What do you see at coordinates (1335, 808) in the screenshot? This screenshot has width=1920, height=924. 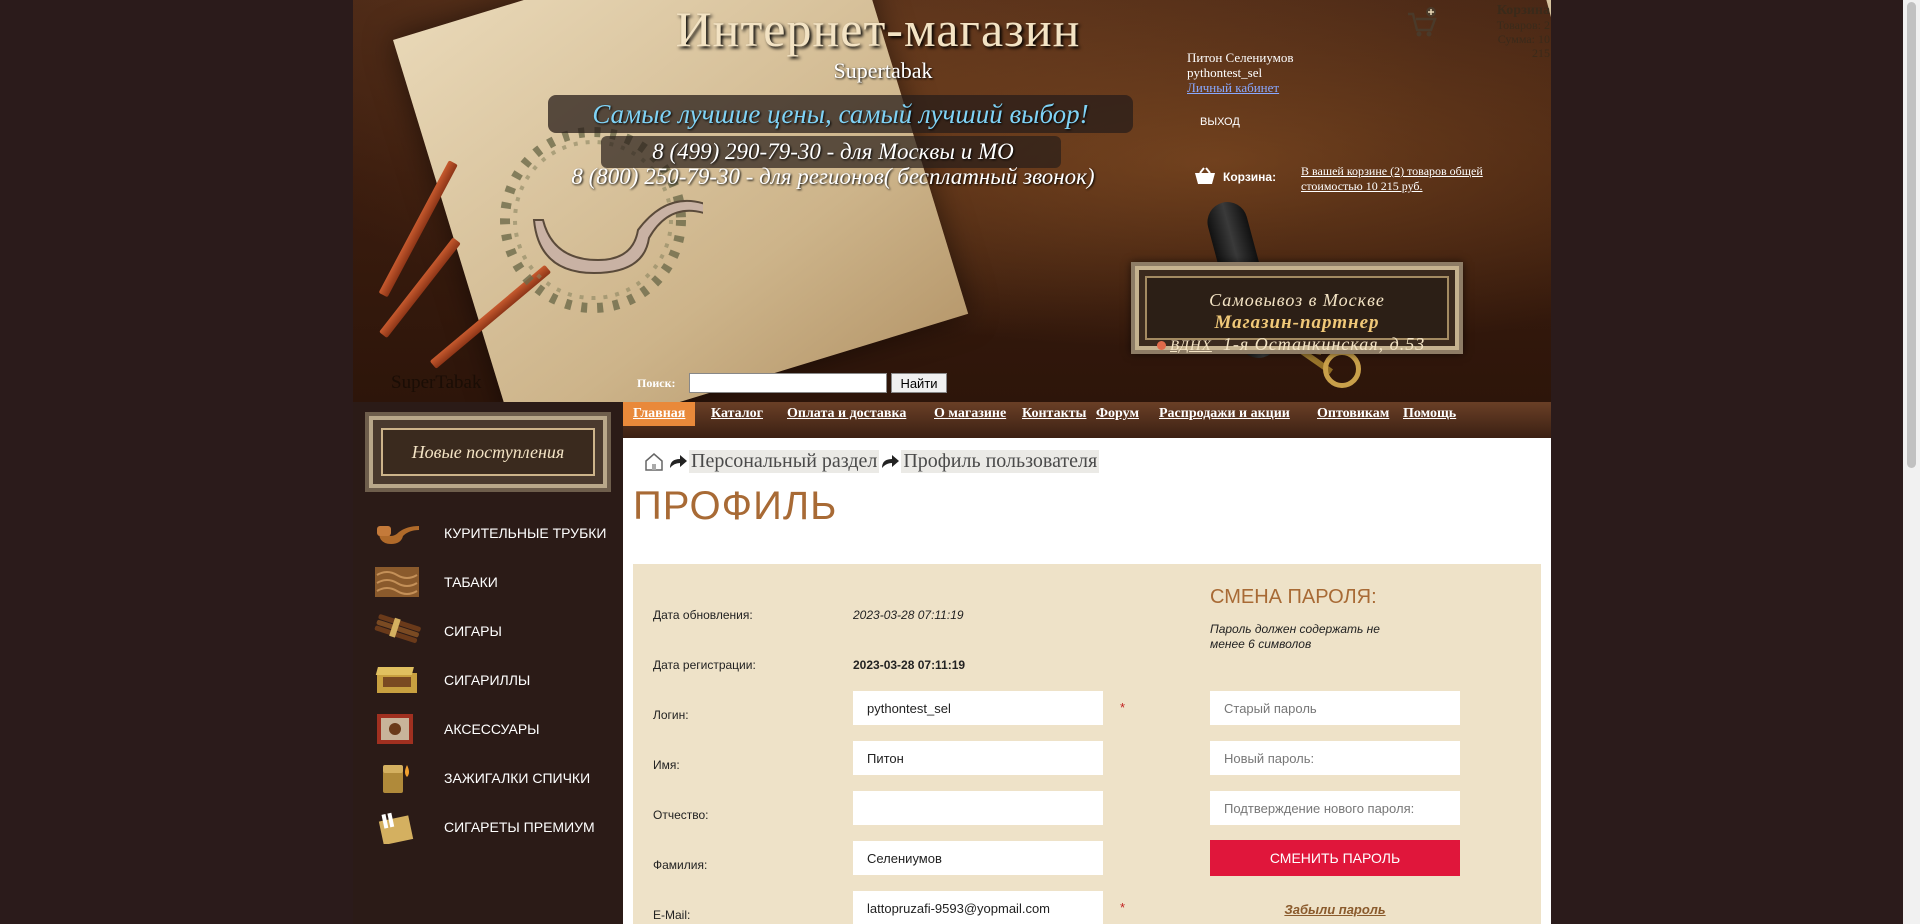 I see `confirm-password-field` at bounding box center [1335, 808].